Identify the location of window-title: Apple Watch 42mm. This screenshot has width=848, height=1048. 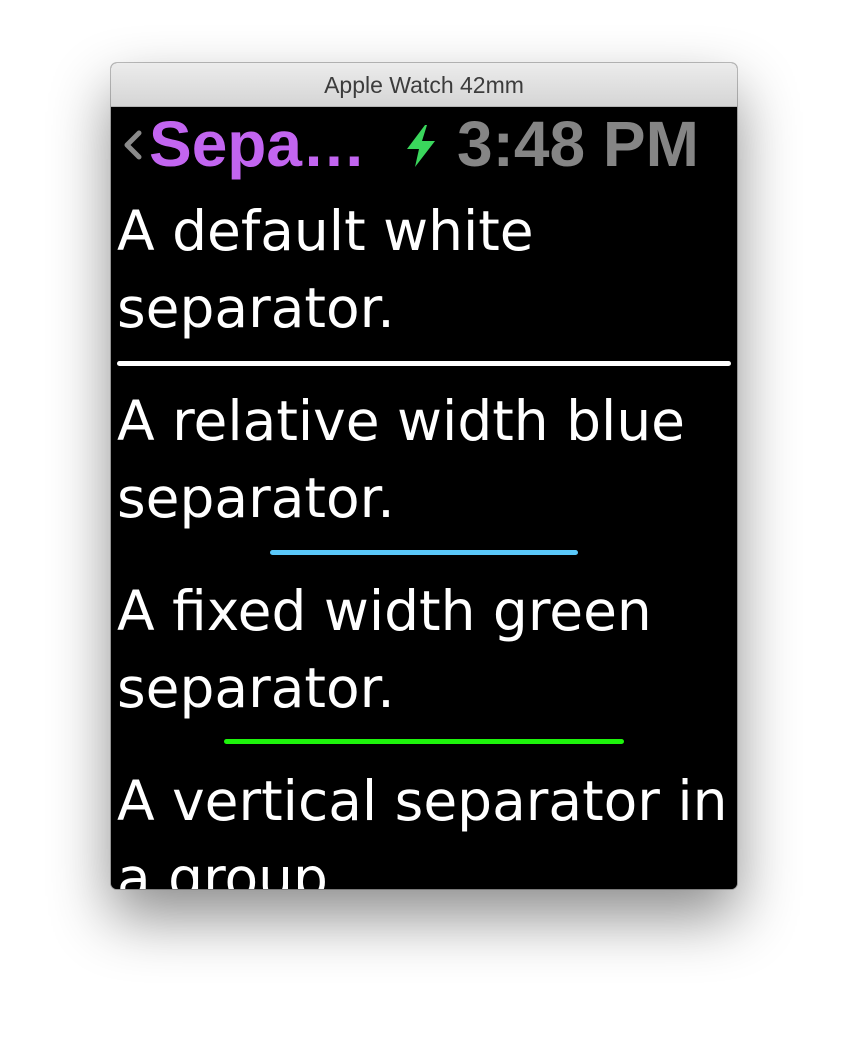
(424, 85).